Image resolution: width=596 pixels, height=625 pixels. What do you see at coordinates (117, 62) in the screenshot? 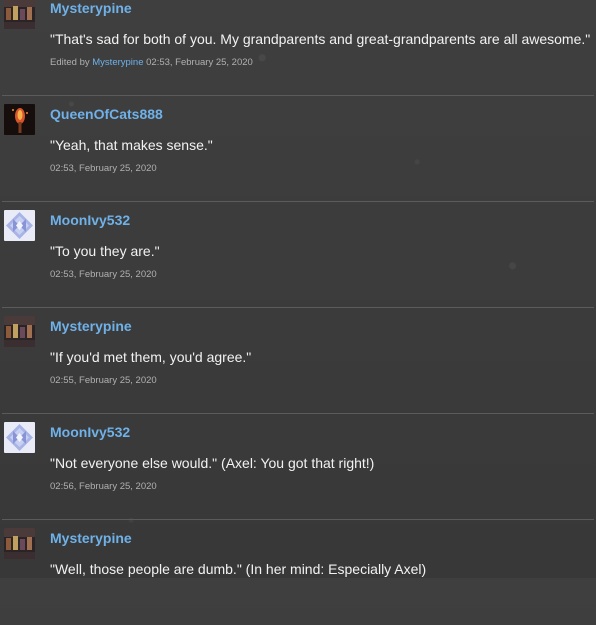
I see `edited-by-link: Mysterypine` at bounding box center [117, 62].